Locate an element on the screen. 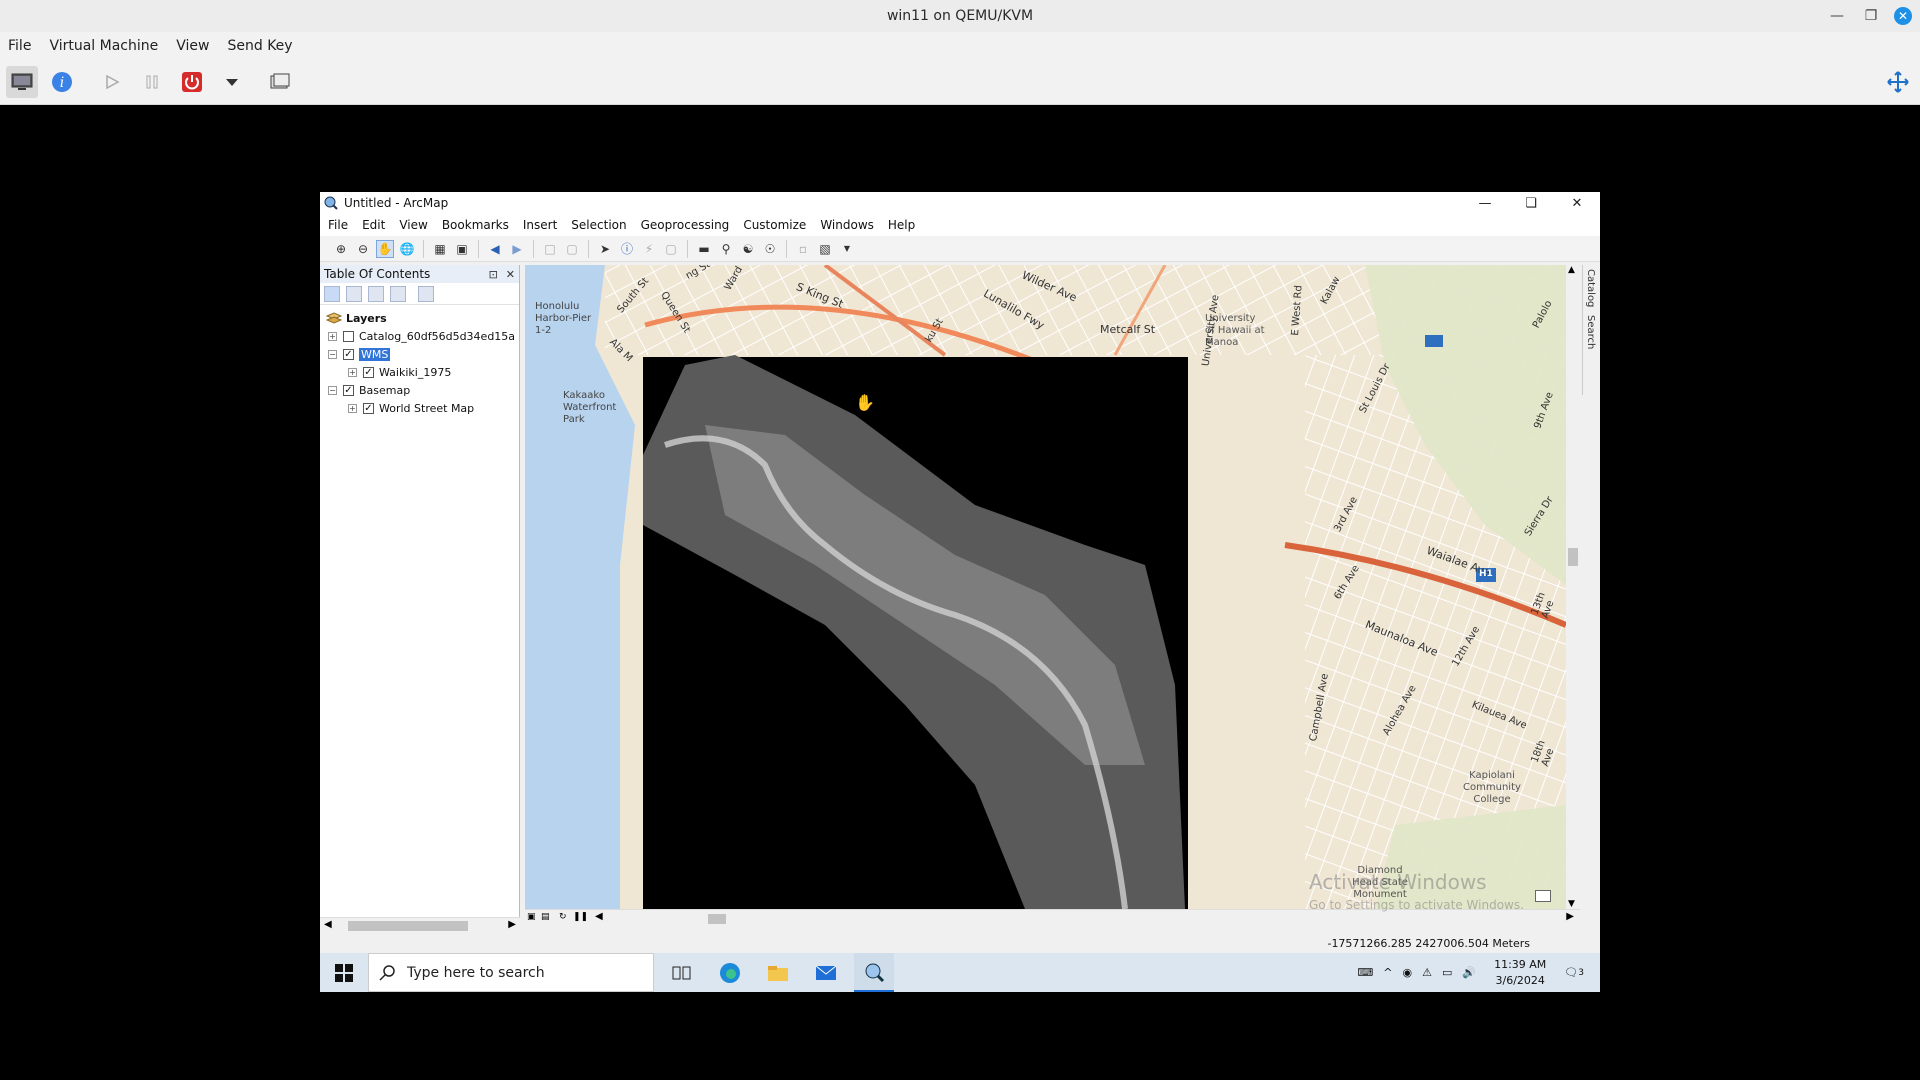  shutdown-menu-button is located at coordinates (232, 82).